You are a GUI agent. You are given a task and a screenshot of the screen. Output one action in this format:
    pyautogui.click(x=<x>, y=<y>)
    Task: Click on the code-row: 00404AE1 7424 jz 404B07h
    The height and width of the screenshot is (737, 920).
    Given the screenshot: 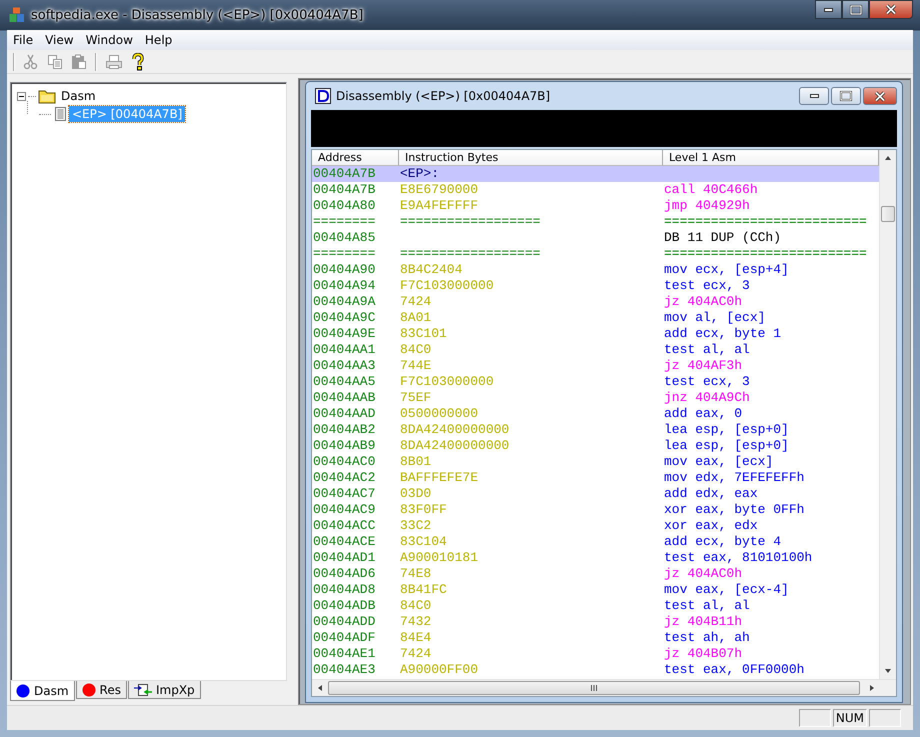 What is the action you would take?
    pyautogui.click(x=595, y=654)
    